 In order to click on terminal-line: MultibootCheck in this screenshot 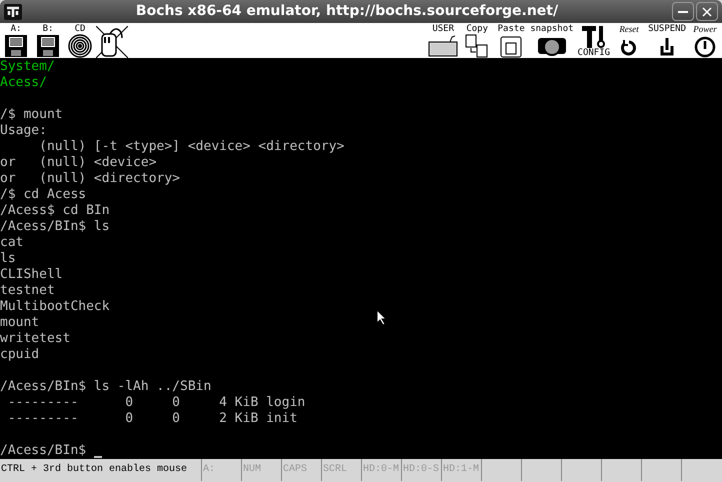, I will do `click(55, 307)`.